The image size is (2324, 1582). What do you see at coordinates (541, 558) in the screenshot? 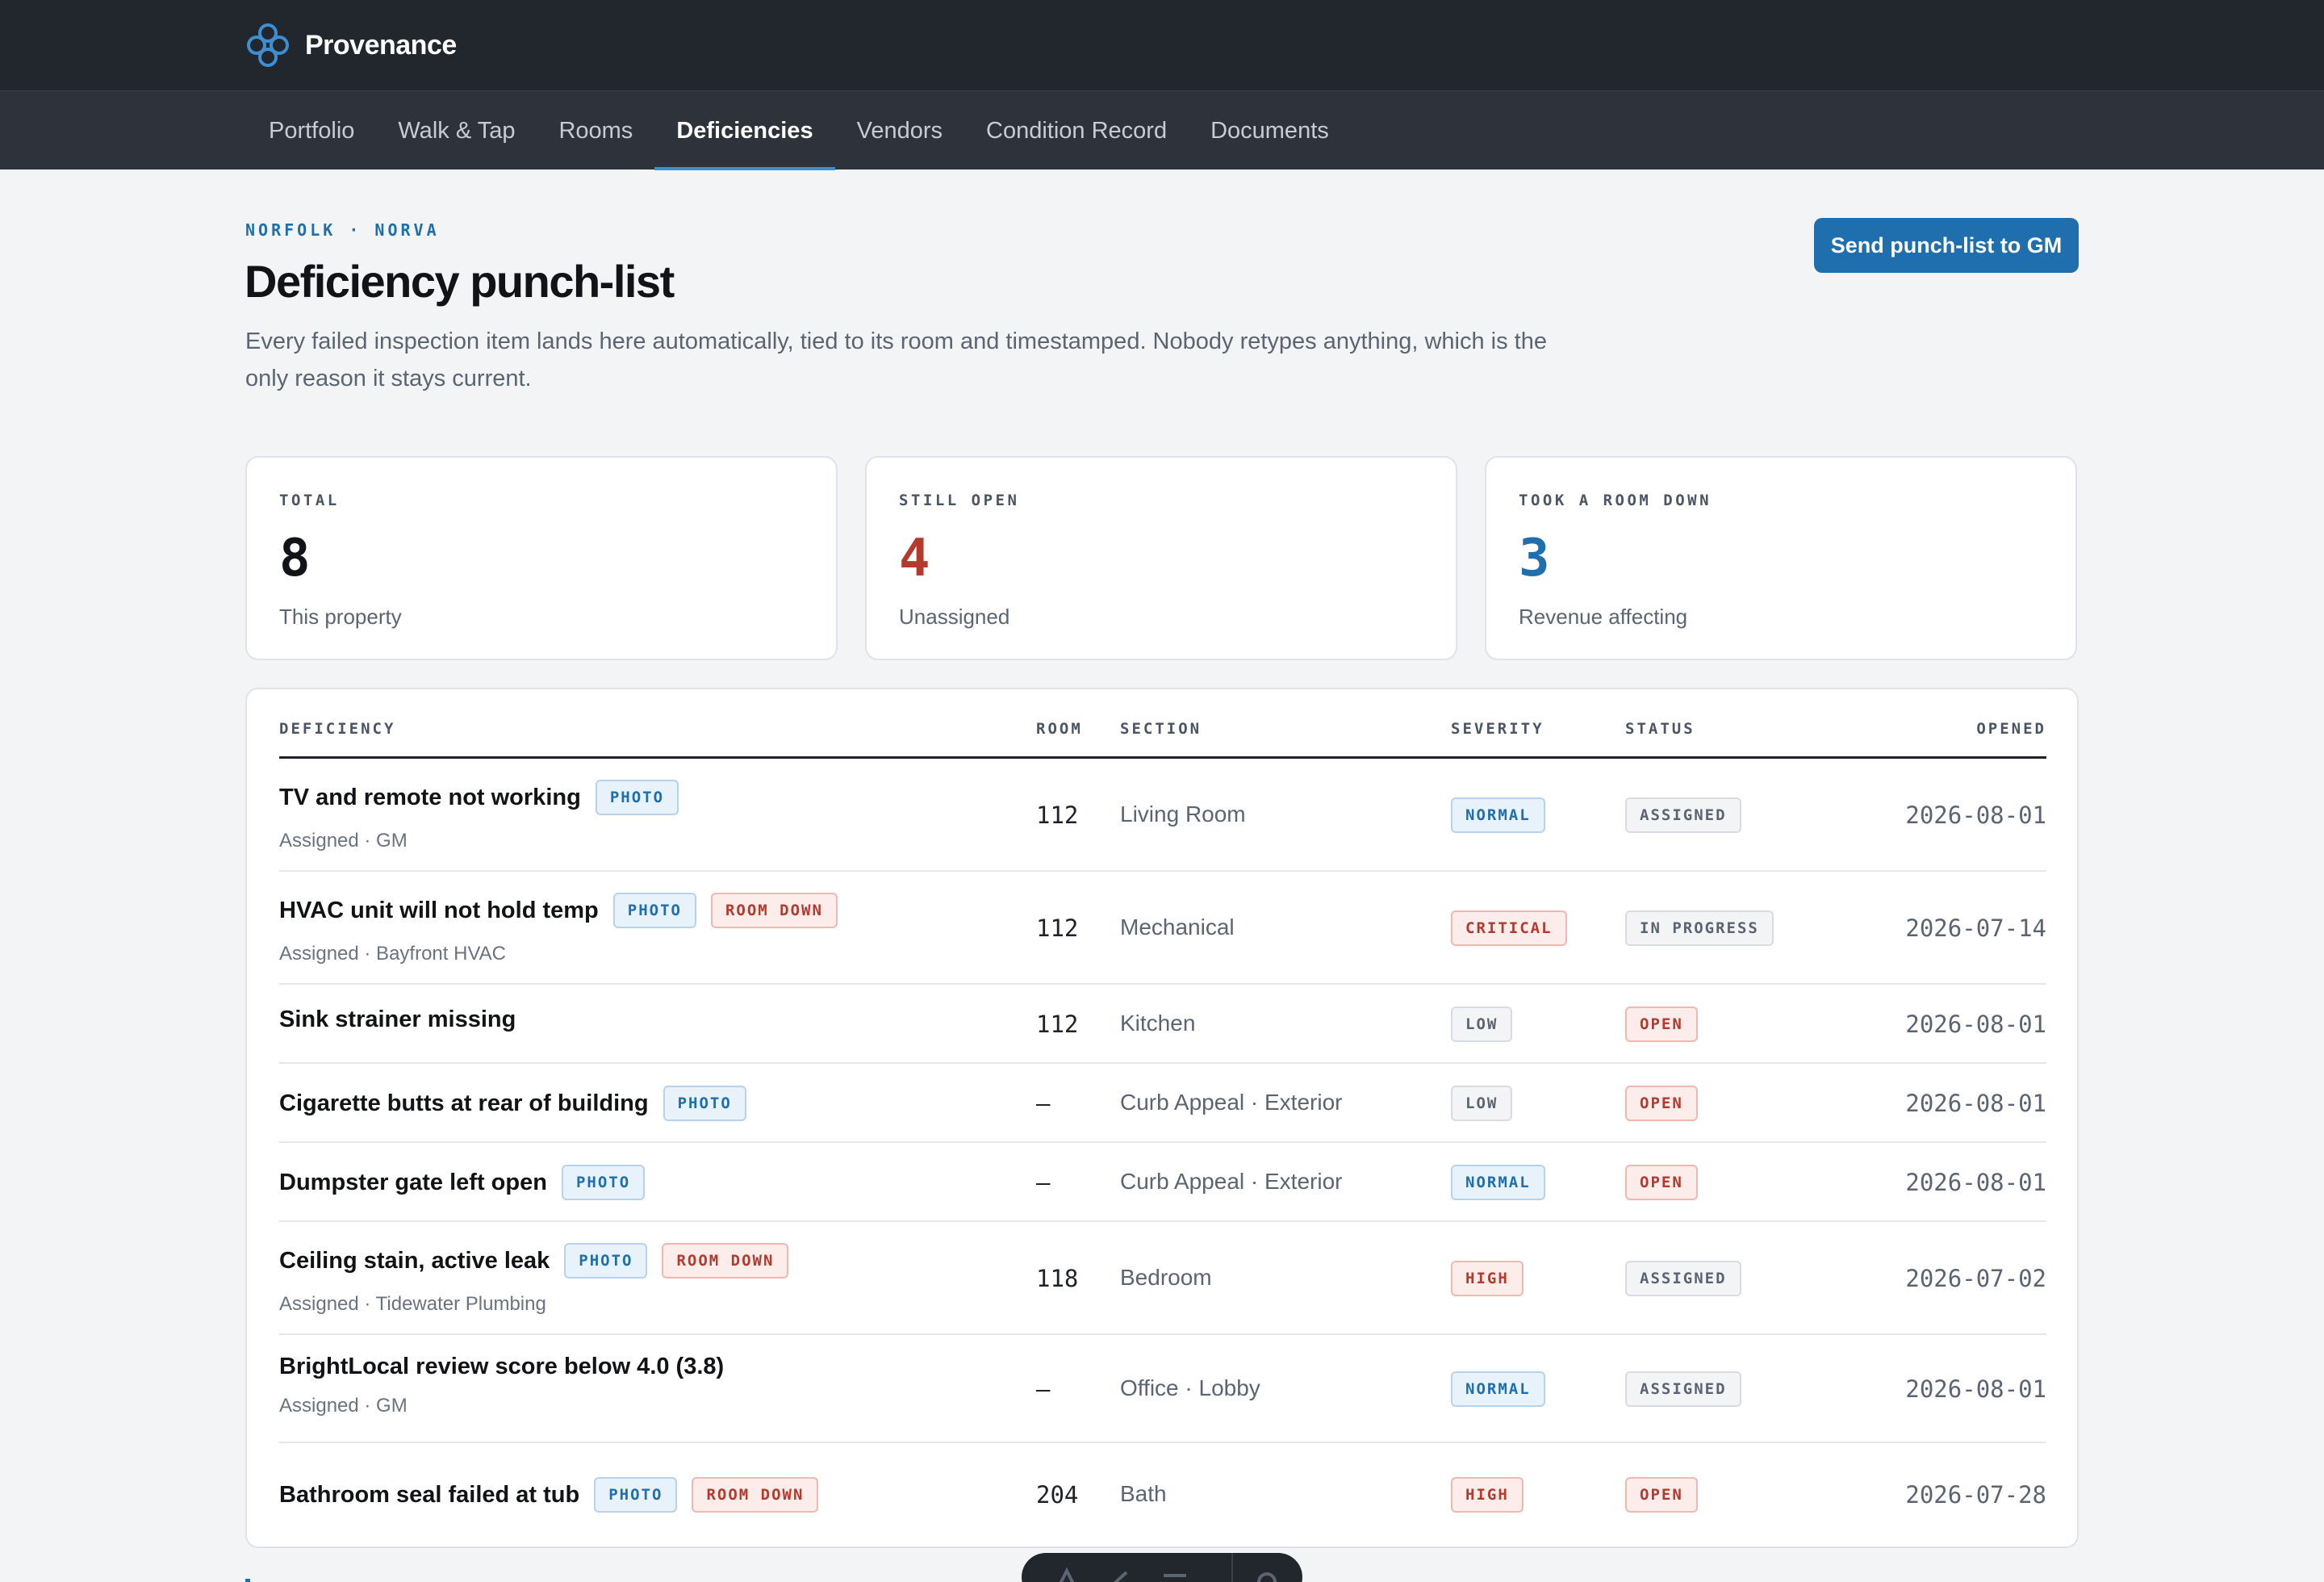
I see `stat-card-total: TOTAL 8 This property` at bounding box center [541, 558].